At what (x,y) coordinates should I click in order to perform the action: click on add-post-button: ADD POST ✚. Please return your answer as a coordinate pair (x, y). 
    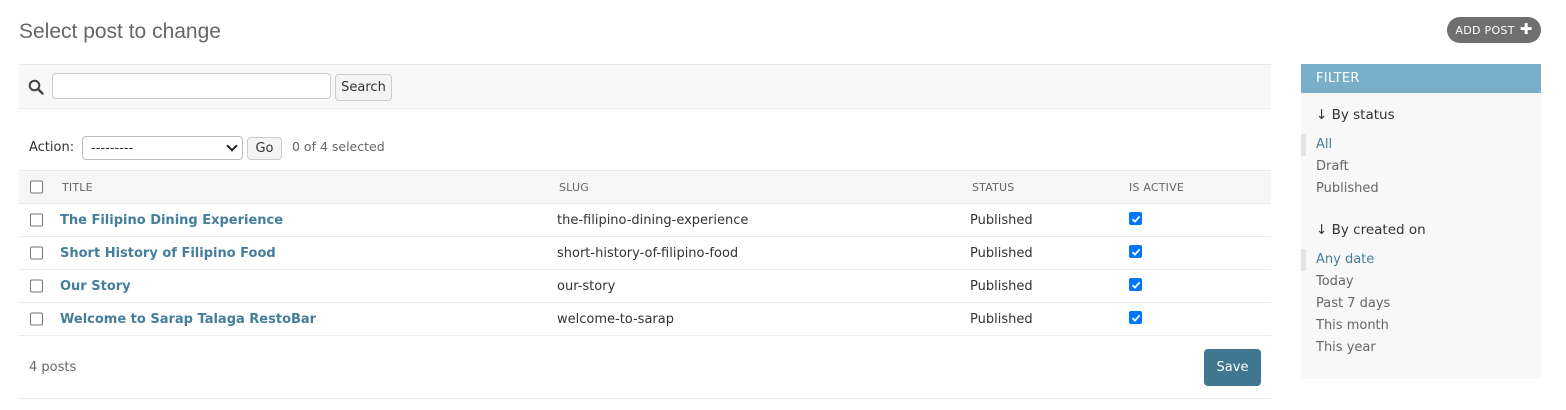
    Looking at the image, I should click on (1494, 30).